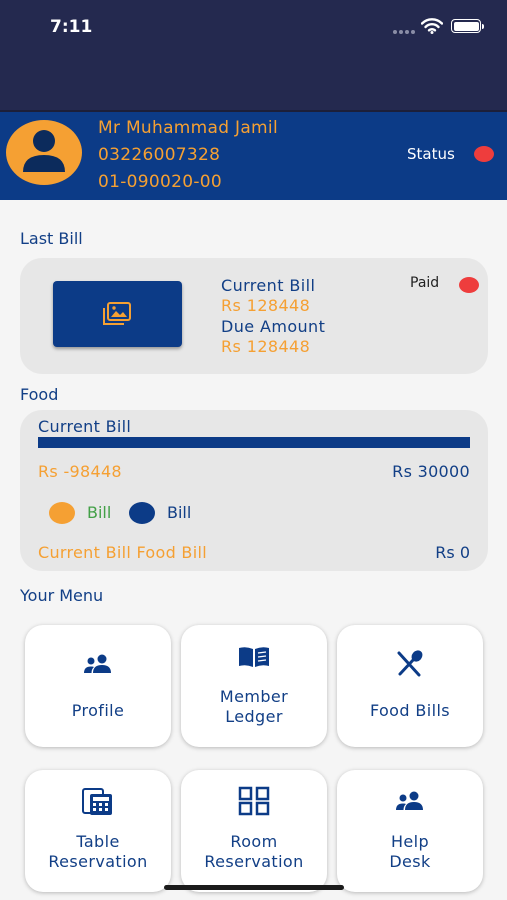  I want to click on status-indicator, so click(484, 154).